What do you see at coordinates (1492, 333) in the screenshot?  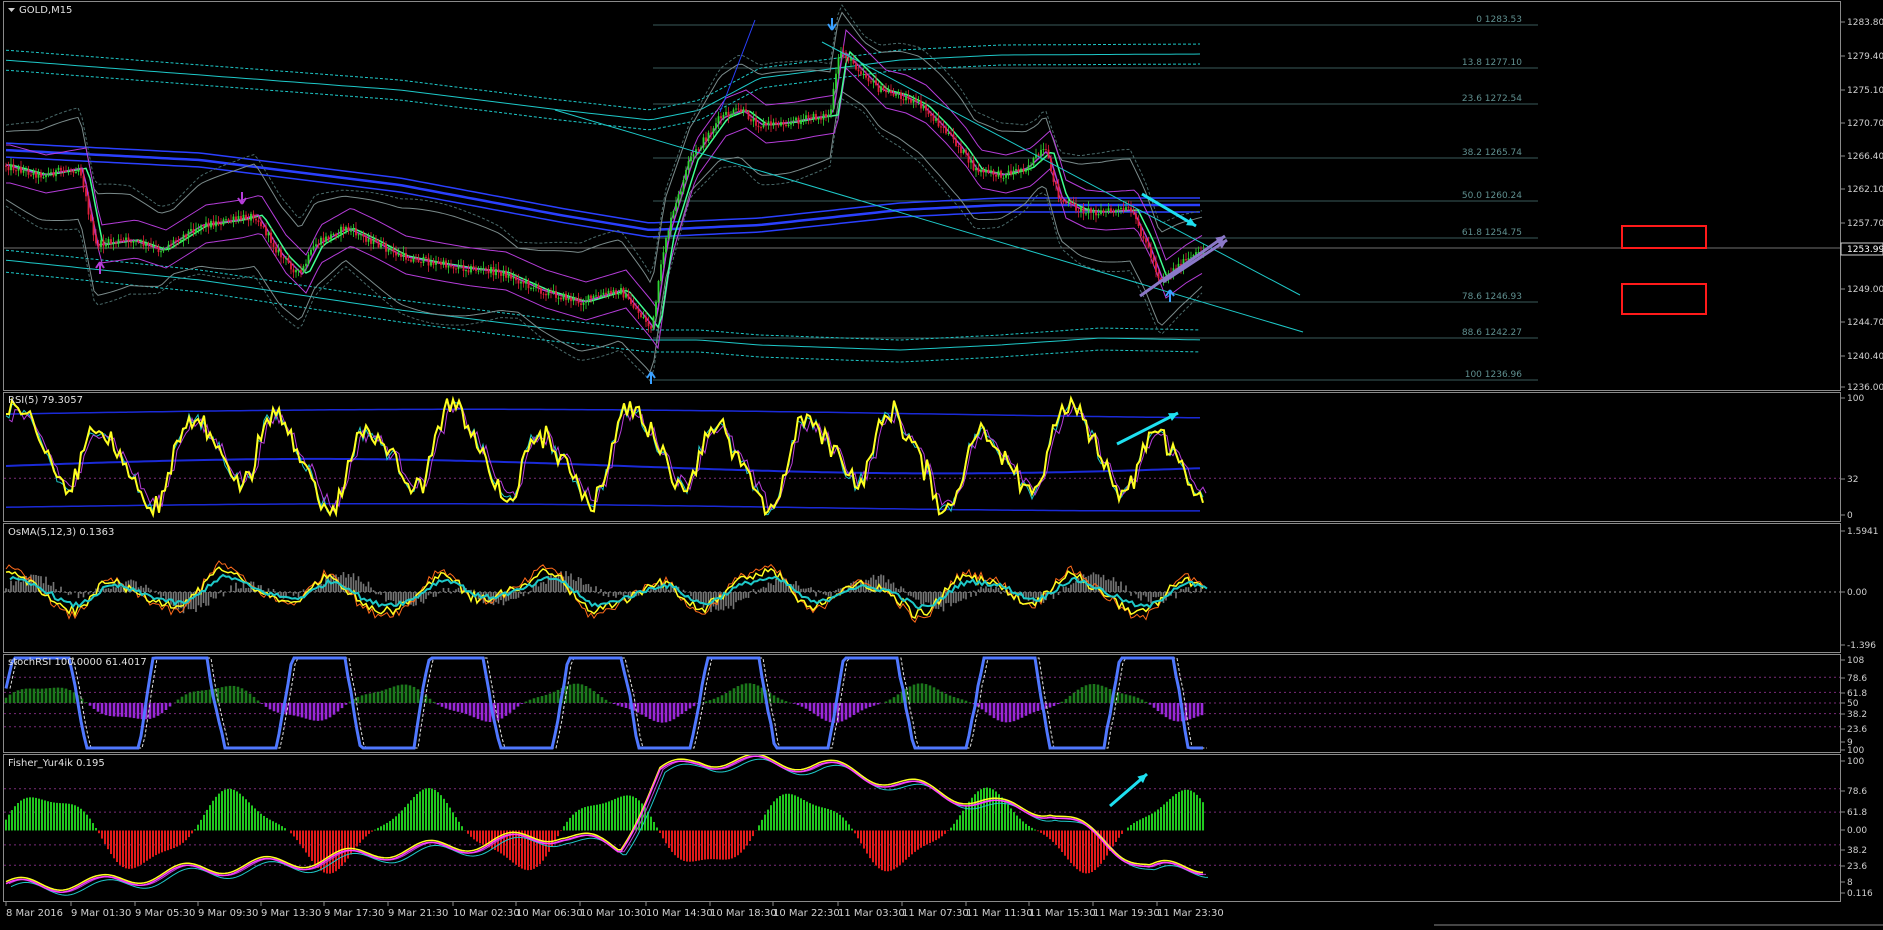 I see `fib-level-label: 88.6 1242.27` at bounding box center [1492, 333].